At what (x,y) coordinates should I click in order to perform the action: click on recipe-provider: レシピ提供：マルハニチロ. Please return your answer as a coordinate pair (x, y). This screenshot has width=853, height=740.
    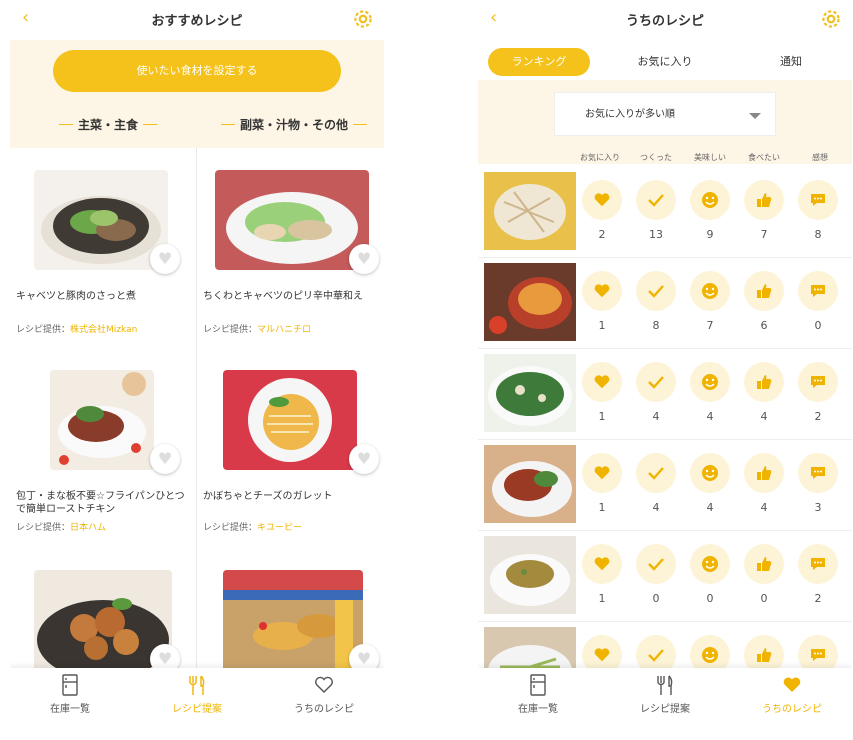
    Looking at the image, I should click on (257, 328).